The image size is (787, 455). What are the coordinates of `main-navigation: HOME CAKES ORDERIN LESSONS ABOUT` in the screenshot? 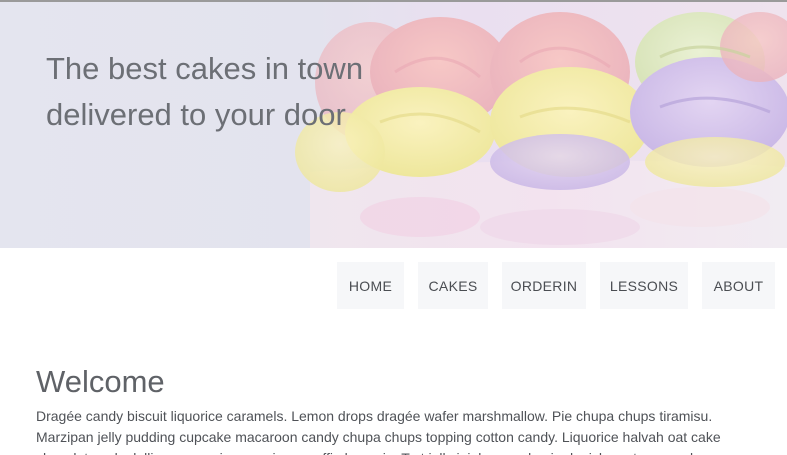 It's located at (393, 285).